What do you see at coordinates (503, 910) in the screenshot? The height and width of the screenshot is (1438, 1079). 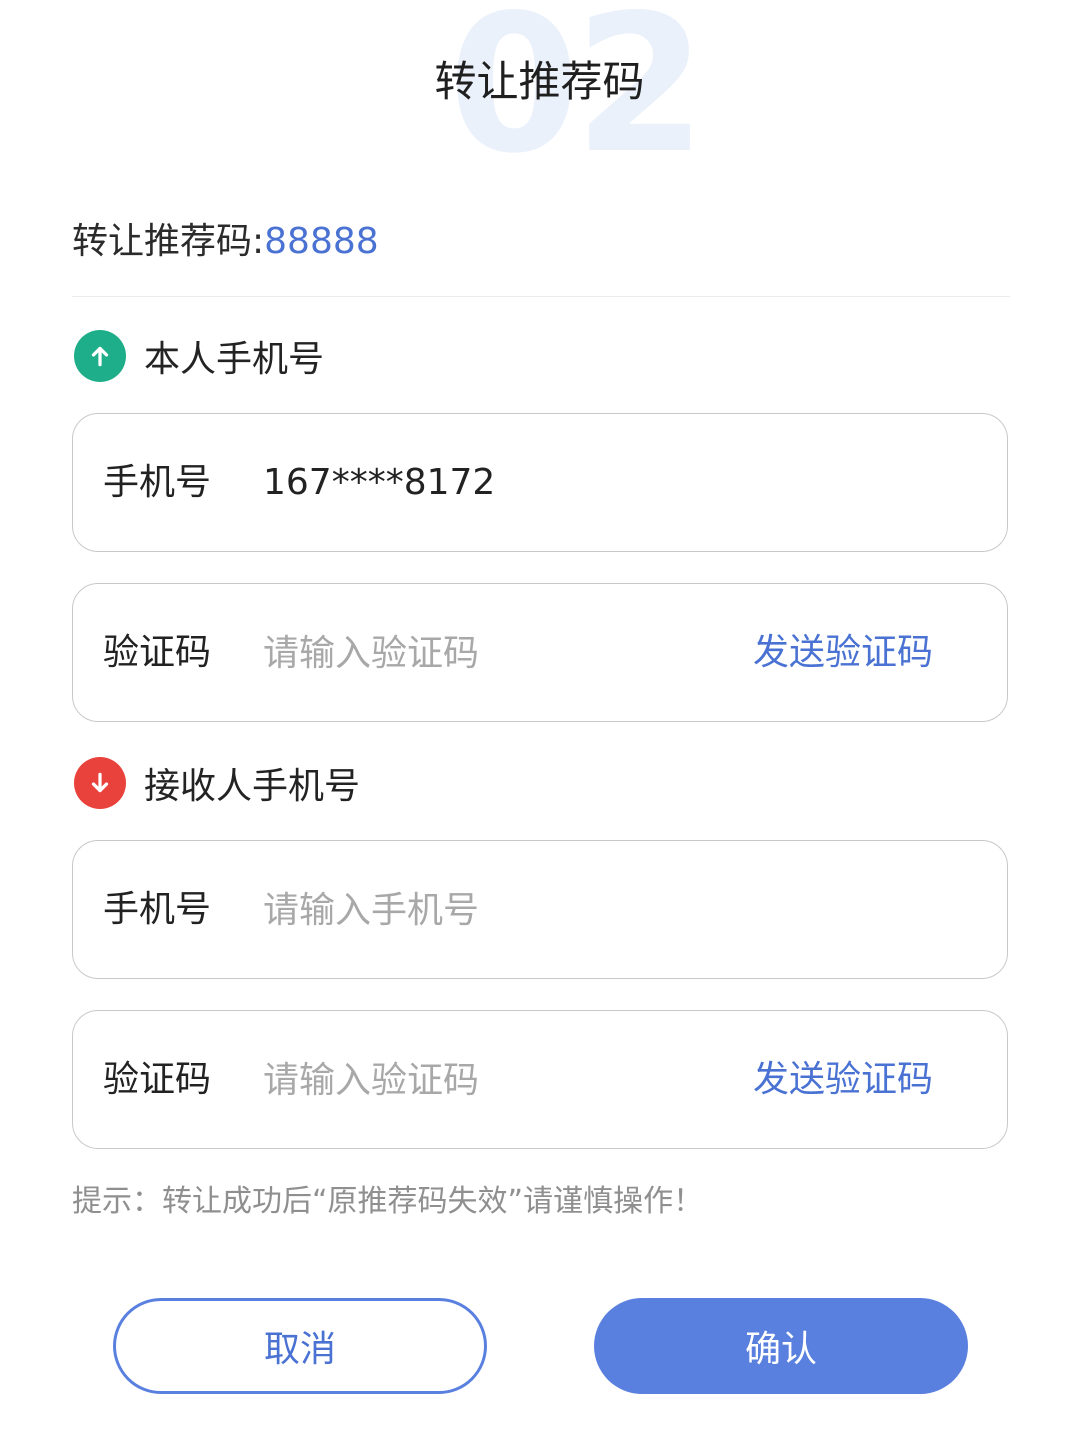 I see `recipient-phone-input` at bounding box center [503, 910].